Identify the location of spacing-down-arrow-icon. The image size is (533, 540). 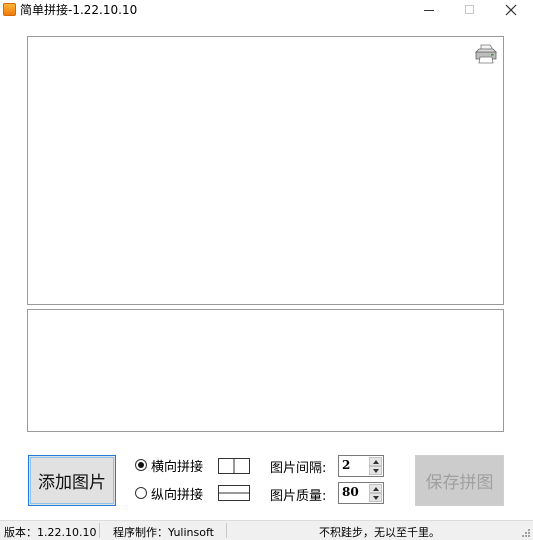
(375, 470).